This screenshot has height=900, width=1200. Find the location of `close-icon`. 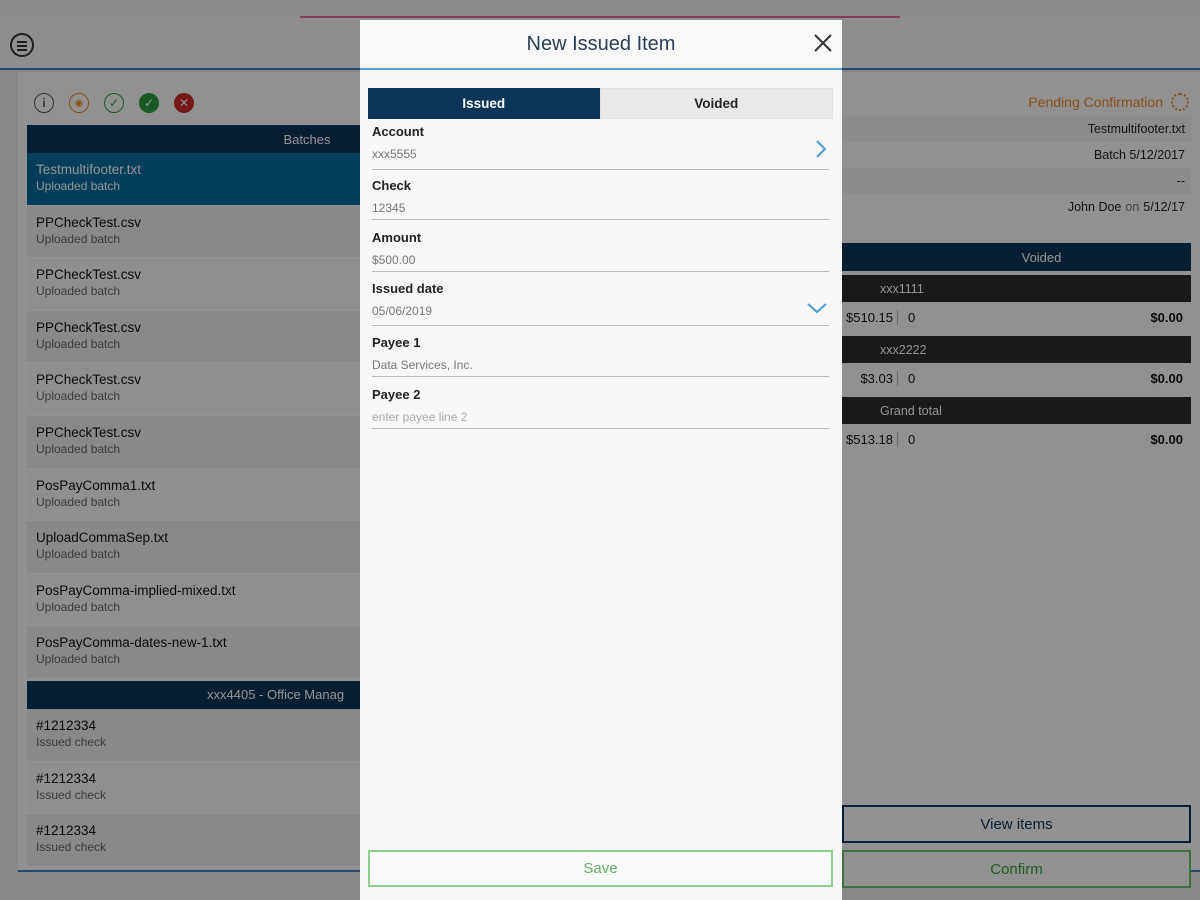

close-icon is located at coordinates (823, 43).